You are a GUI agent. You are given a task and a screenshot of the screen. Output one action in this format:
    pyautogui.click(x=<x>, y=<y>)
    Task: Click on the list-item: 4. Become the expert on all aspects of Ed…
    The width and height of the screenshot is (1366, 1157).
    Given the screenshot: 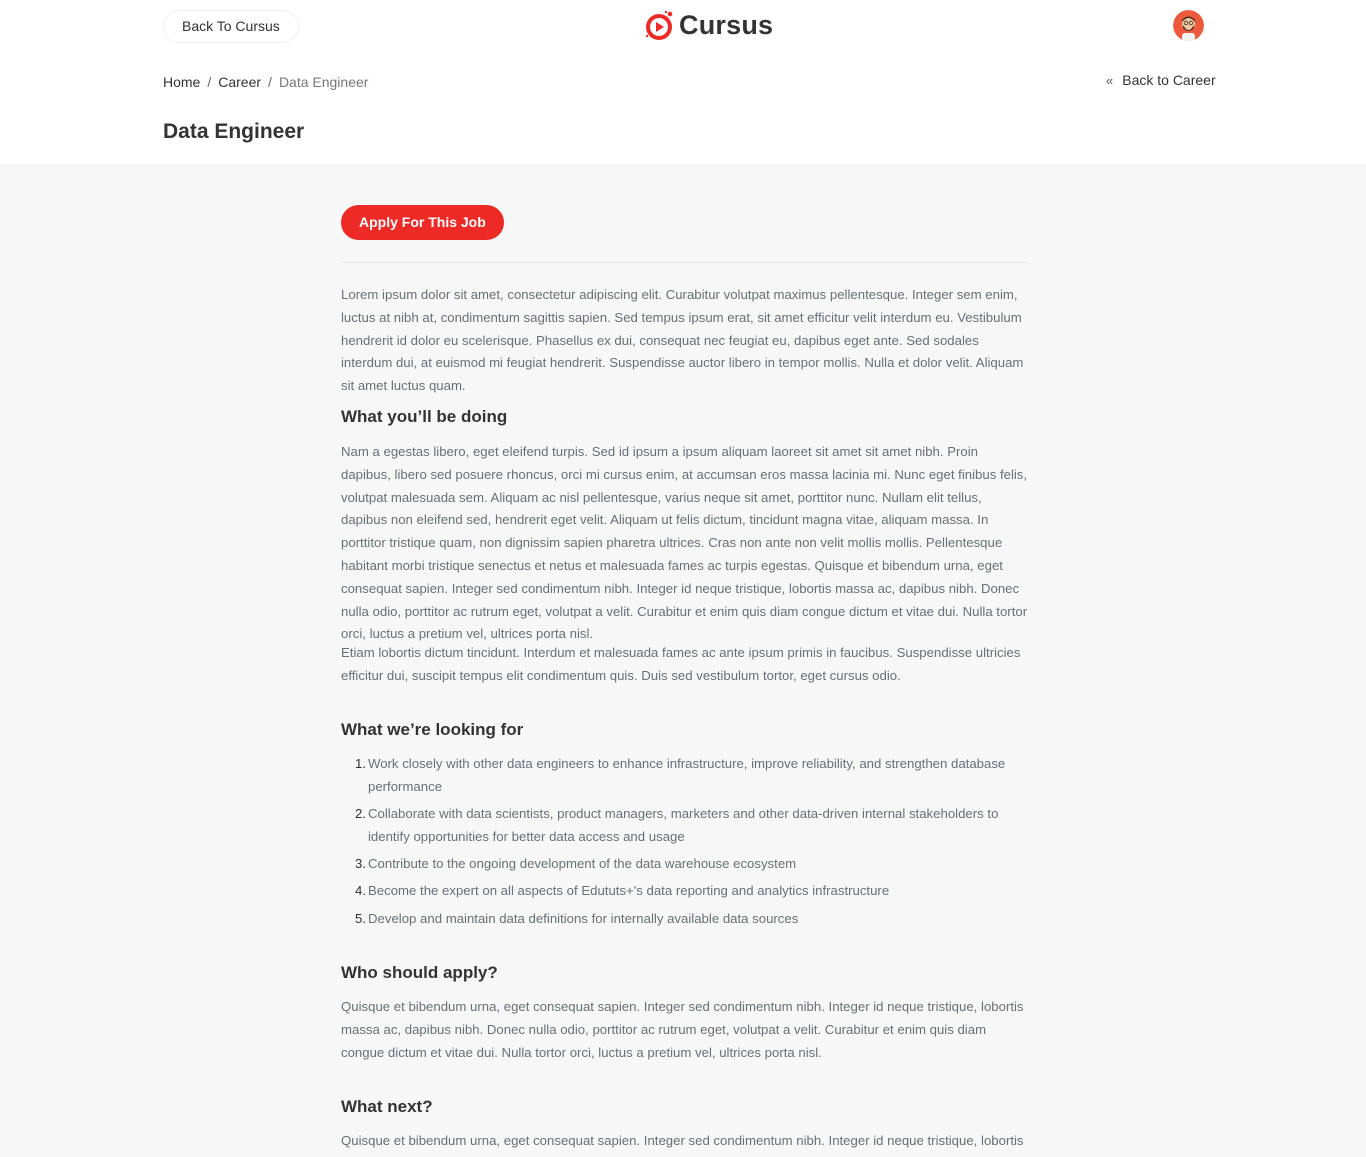 What is the action you would take?
    pyautogui.click(x=622, y=891)
    